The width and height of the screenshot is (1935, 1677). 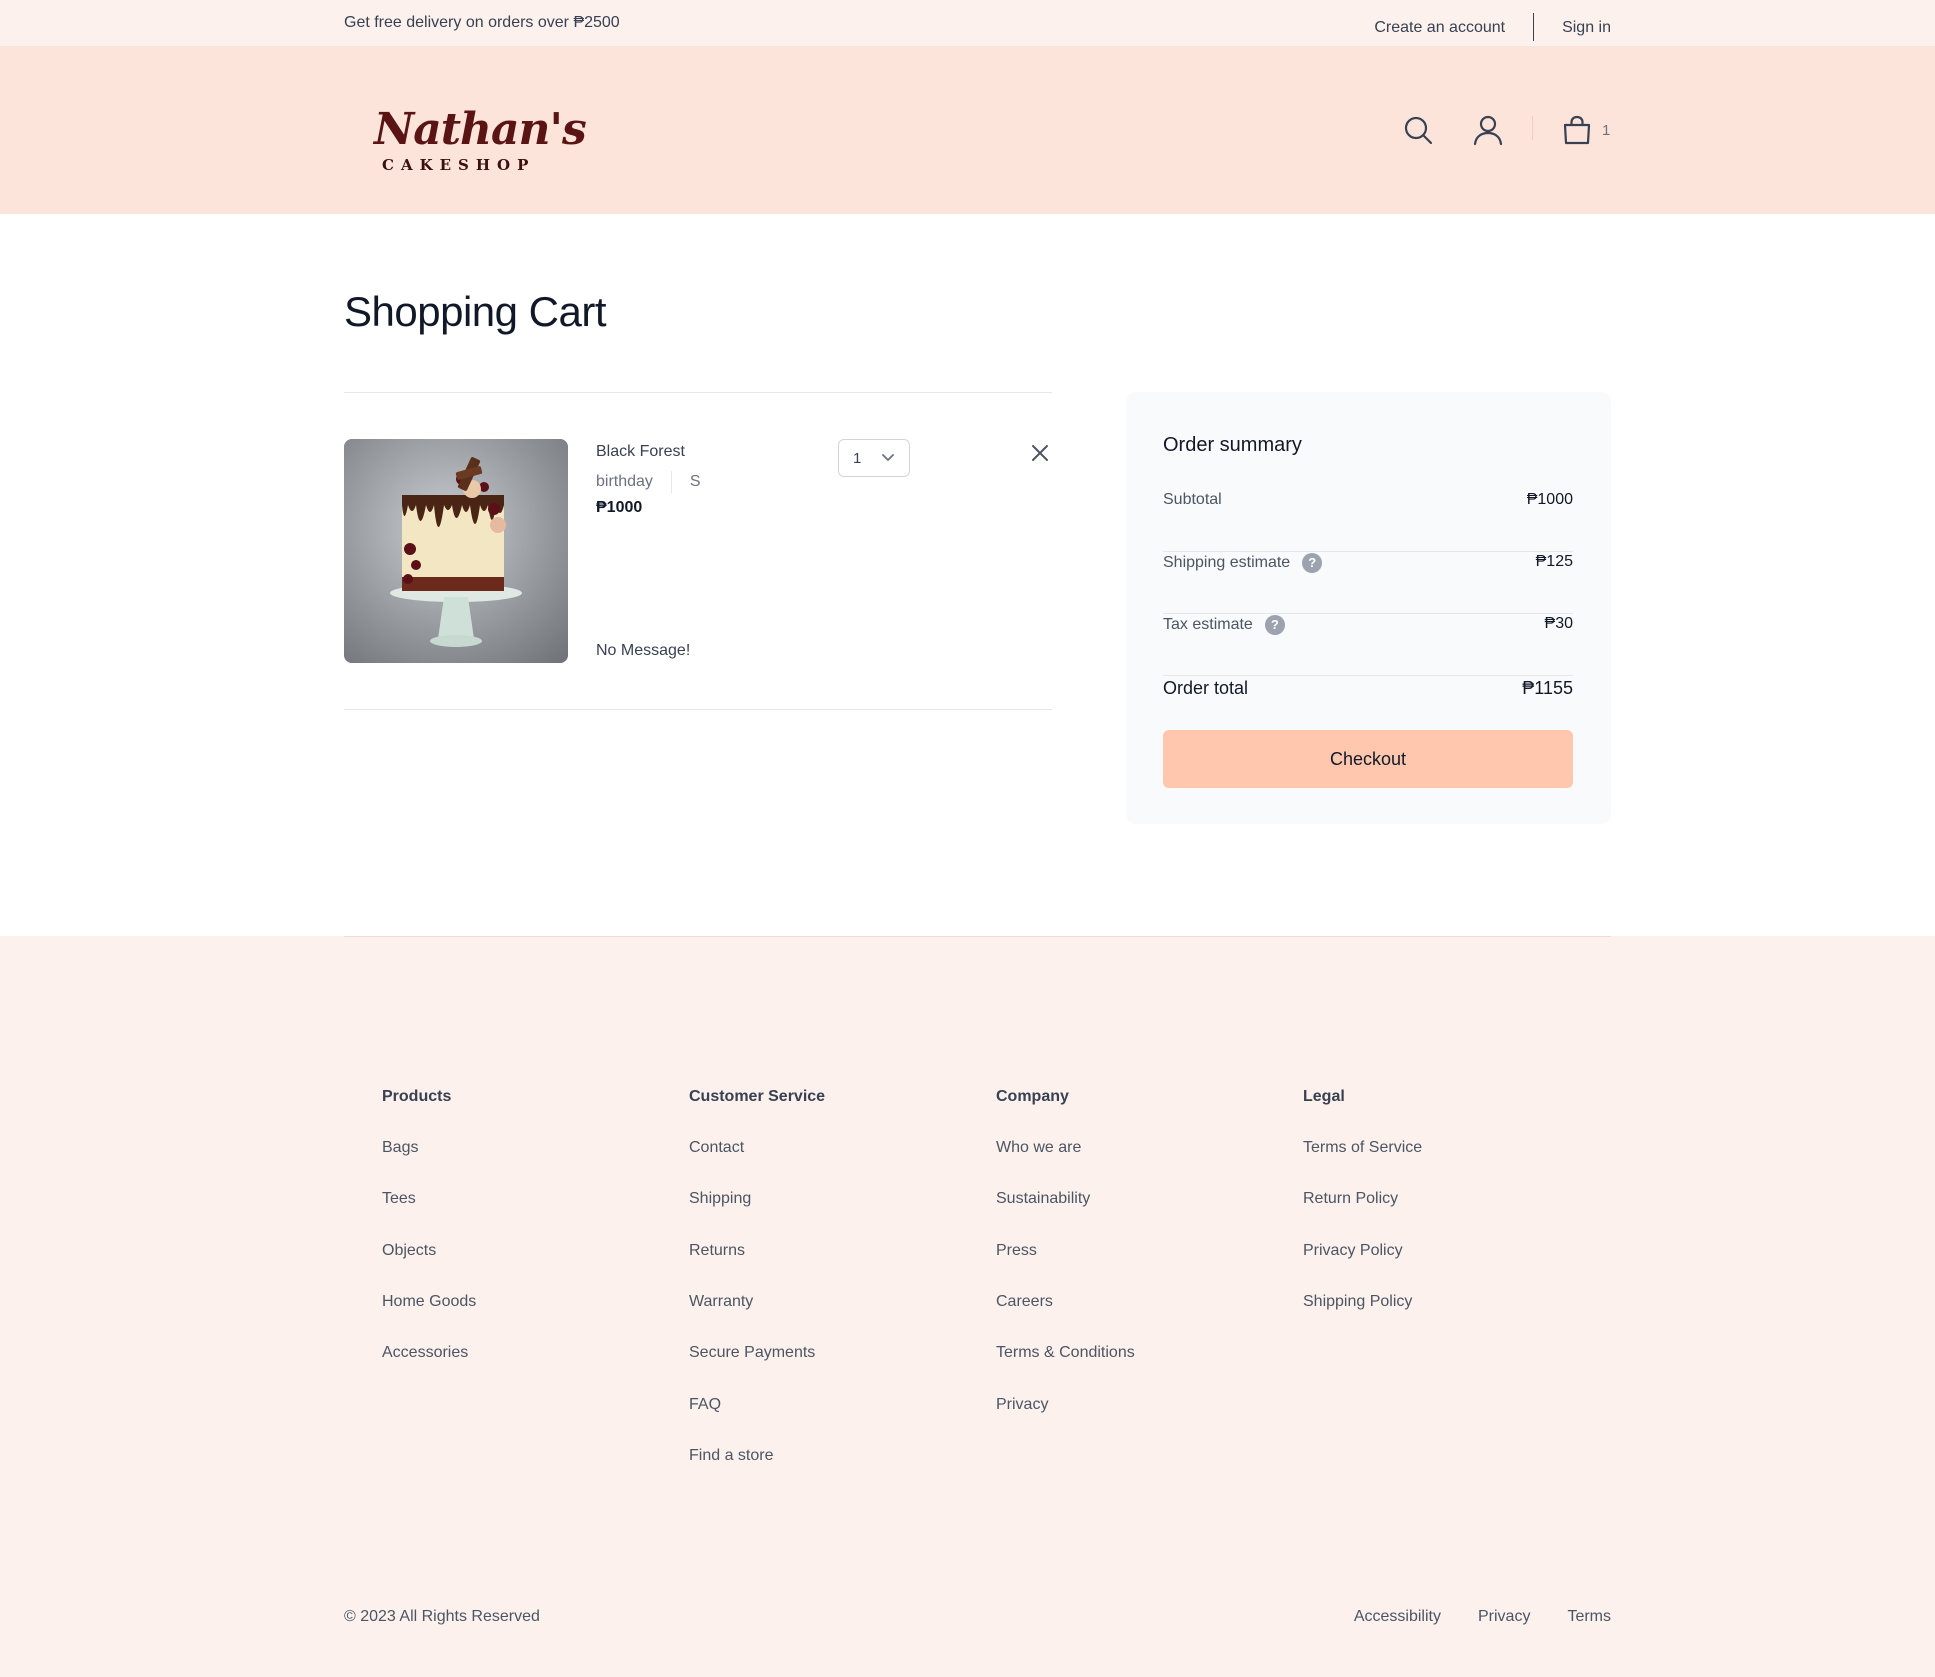 I want to click on shipping-label: Shipping estimate, so click(x=1227, y=562).